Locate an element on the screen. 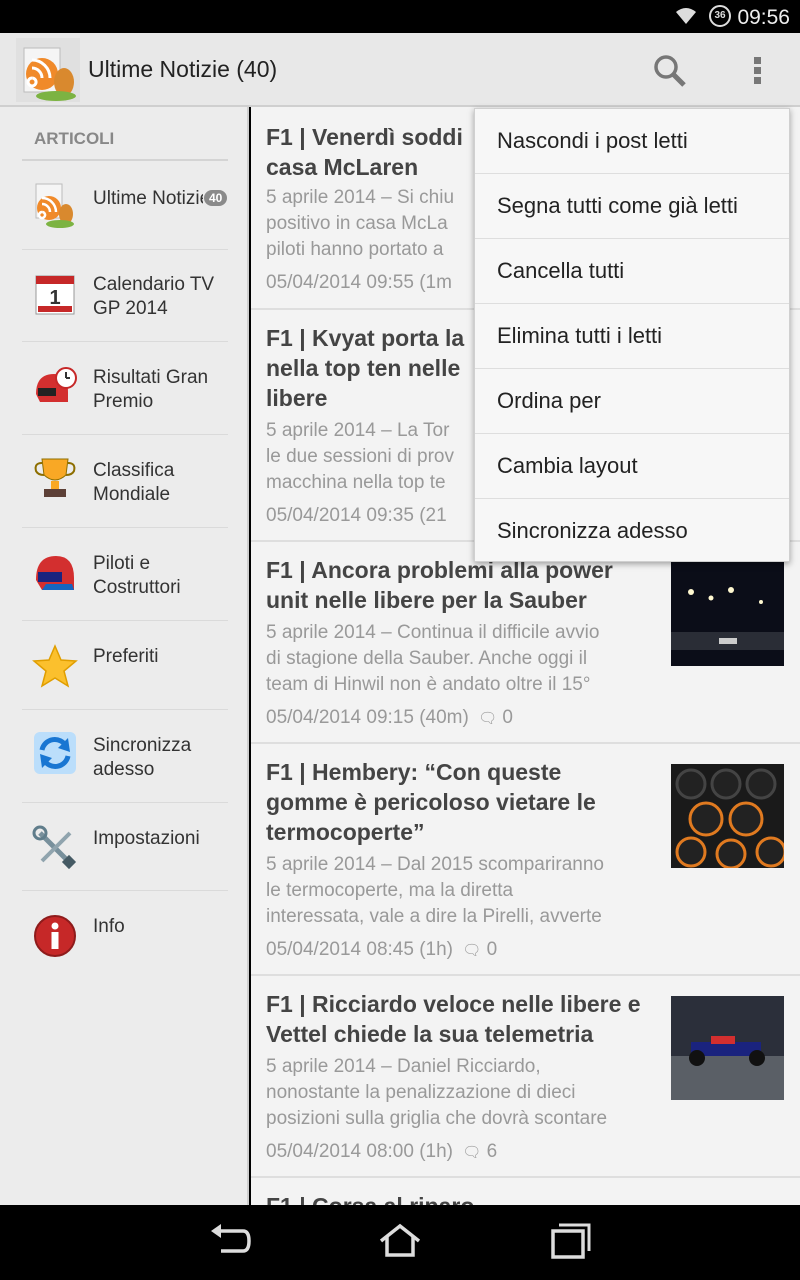 The height and width of the screenshot is (1280, 800). sidebar-item-info: Info is located at coordinates (125, 935).